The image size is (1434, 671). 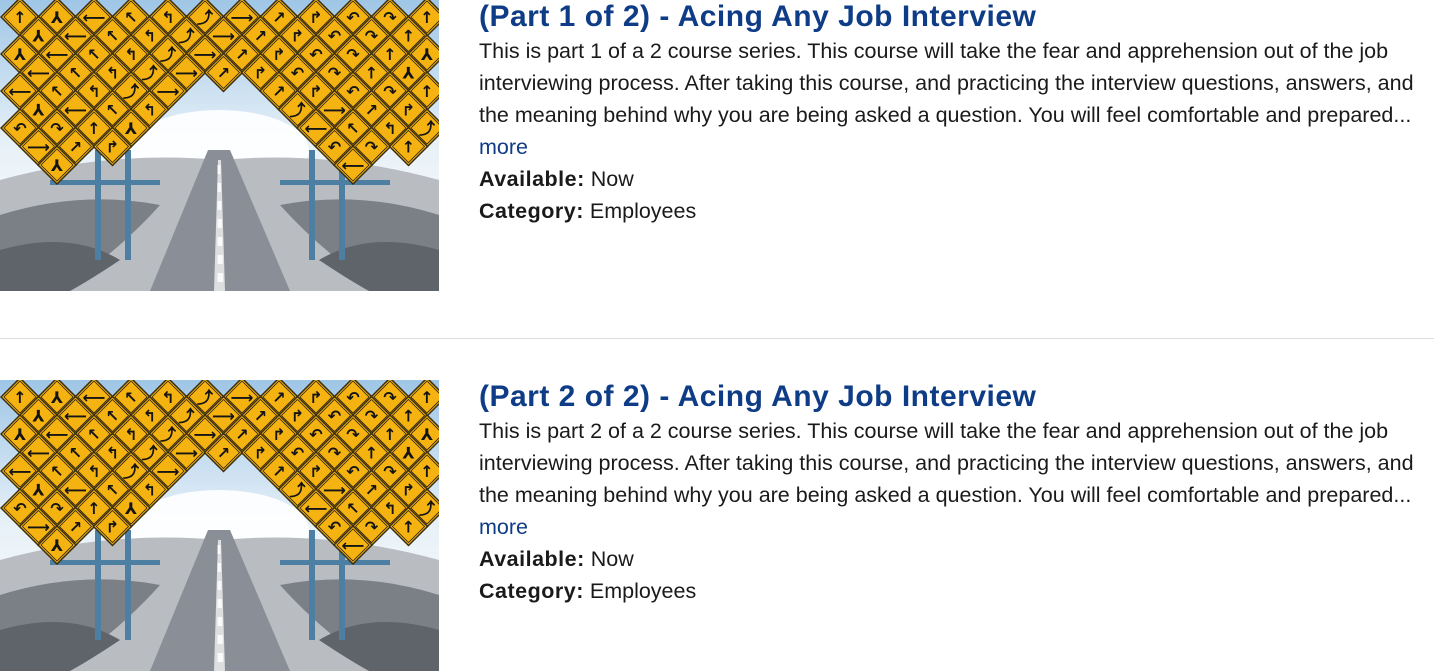 I want to click on course-divider, so click(x=717, y=338).